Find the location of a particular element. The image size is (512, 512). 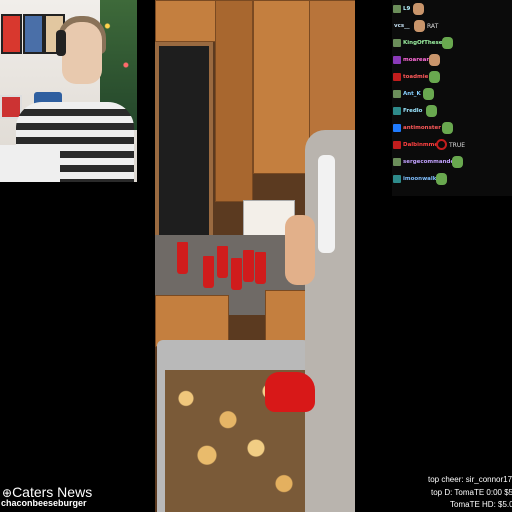

white-bottle is located at coordinates (326, 204).